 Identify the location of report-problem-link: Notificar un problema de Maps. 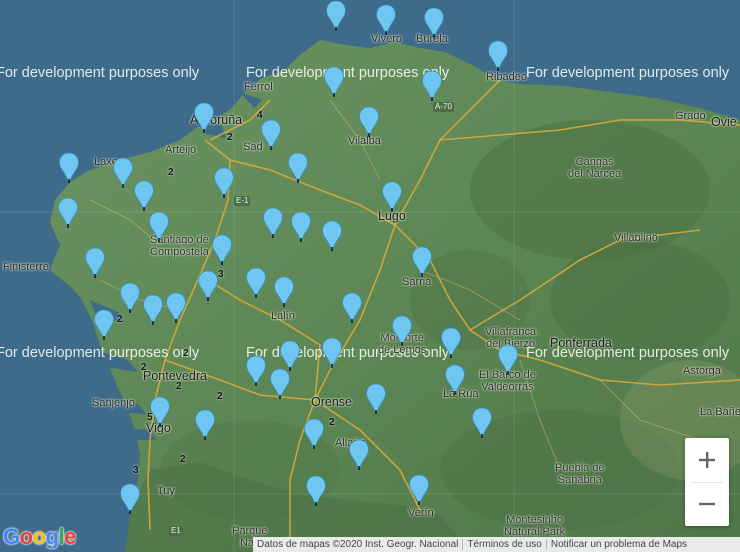
(619, 544).